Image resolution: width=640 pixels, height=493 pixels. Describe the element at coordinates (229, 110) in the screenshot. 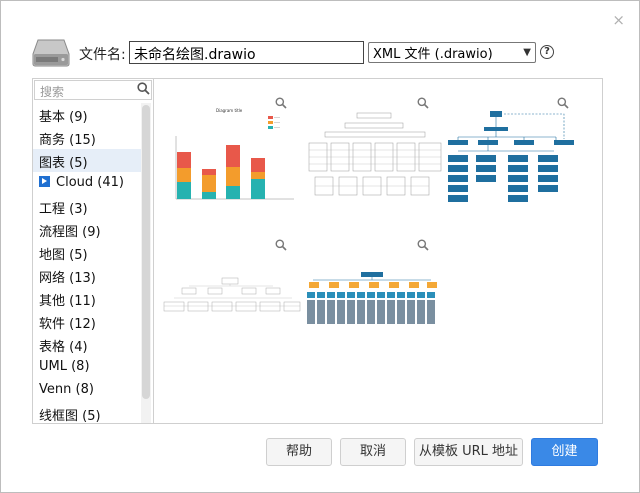

I see `thumb-chart-title: Diagram title` at that location.